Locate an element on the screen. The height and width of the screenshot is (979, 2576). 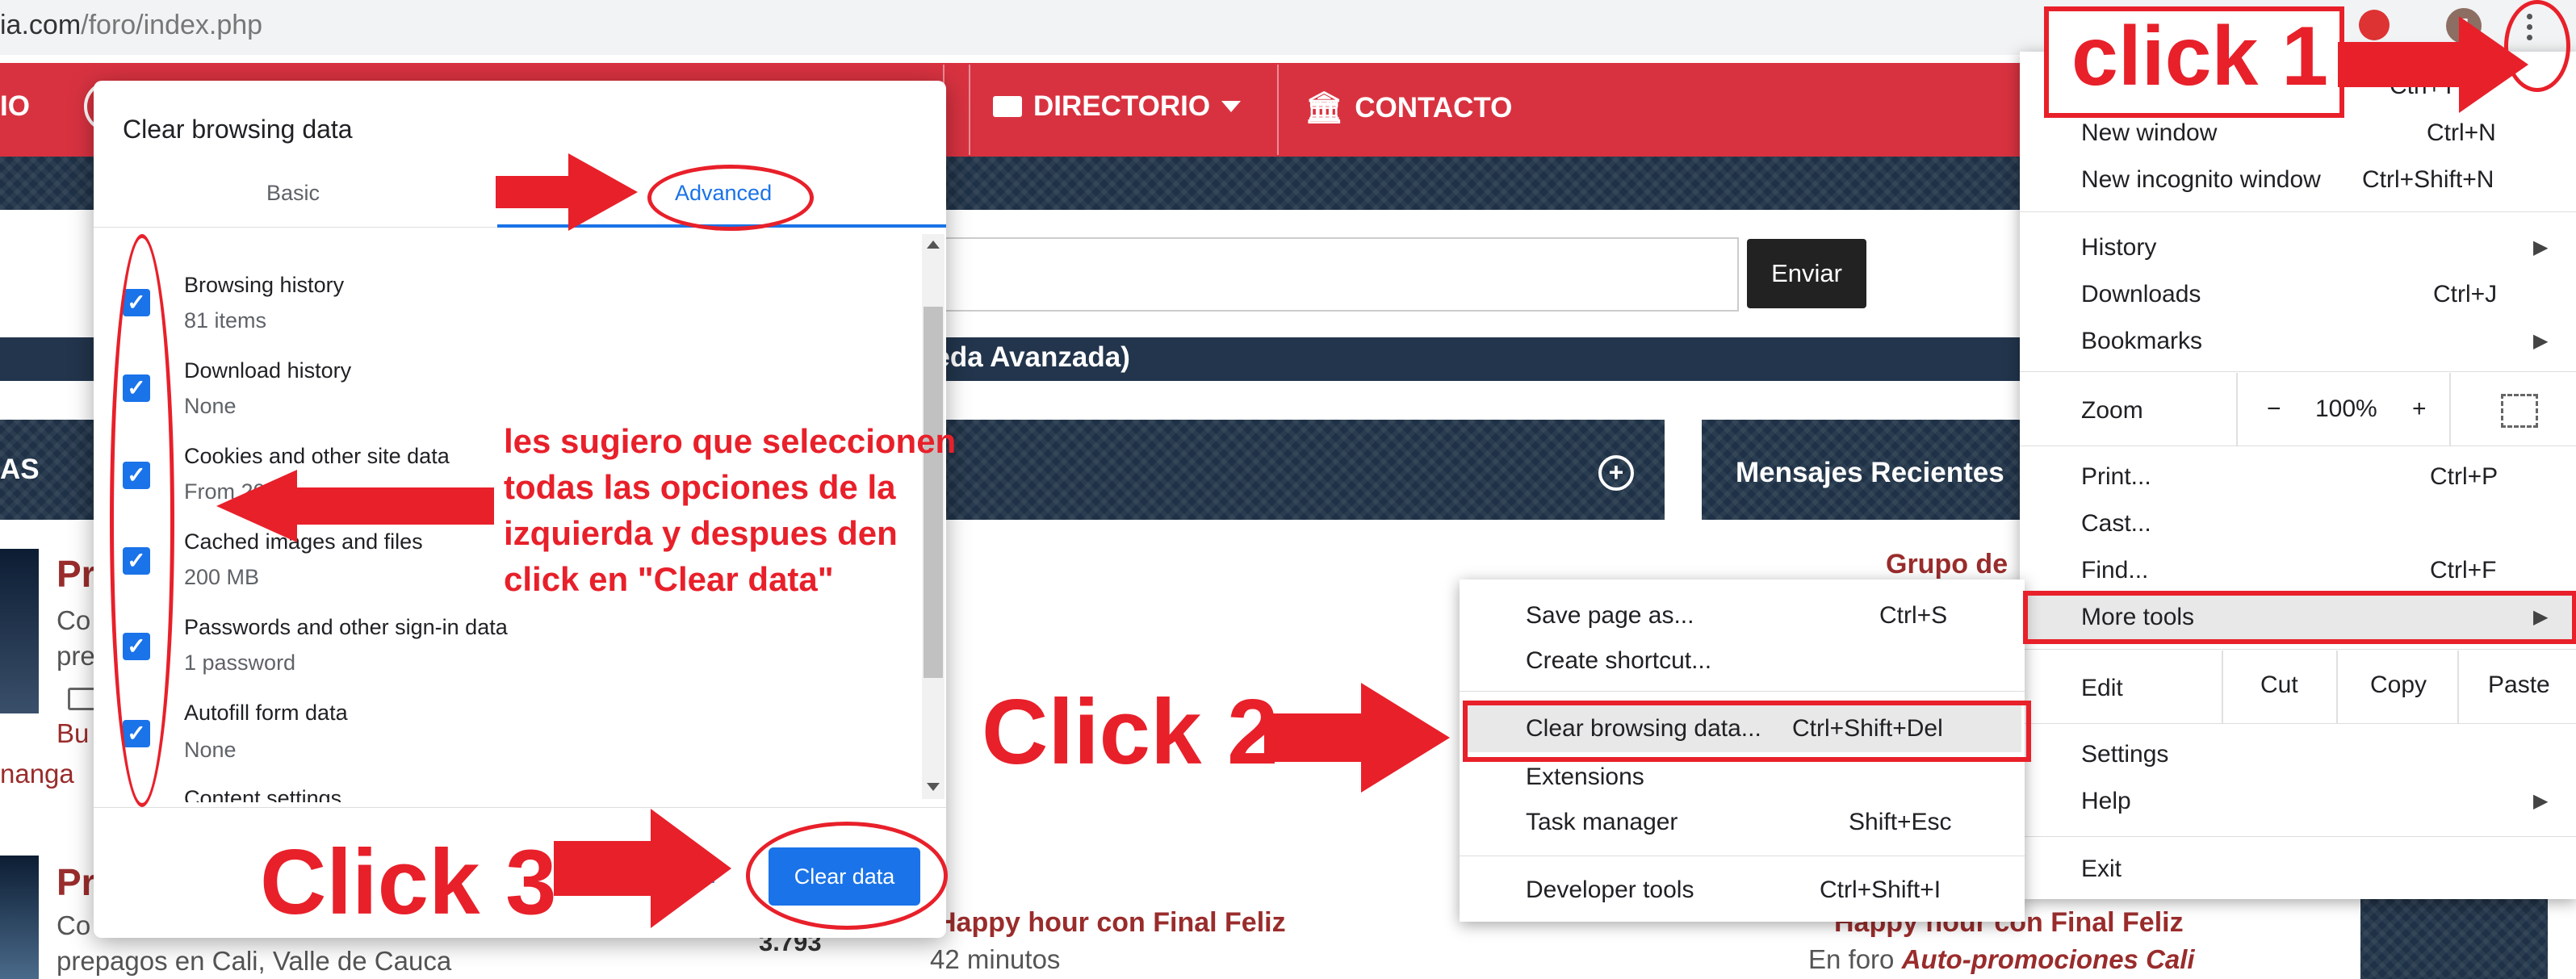
bank-icon: 🏛 is located at coordinates (1324, 108).